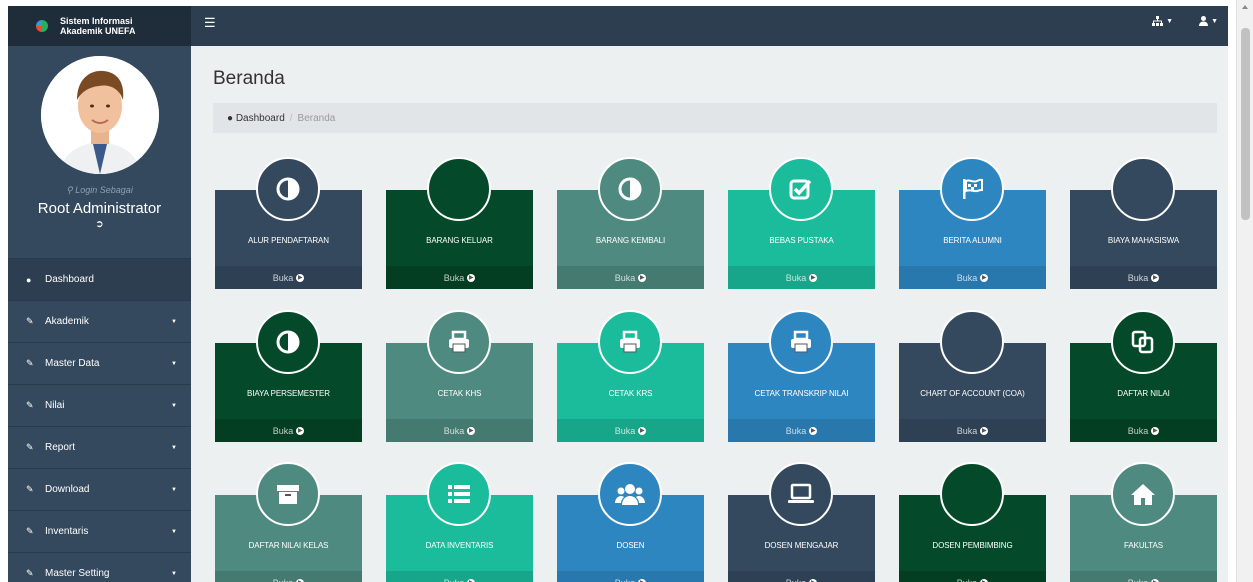  I want to click on tile-label: CETAK KRS, so click(630, 393).